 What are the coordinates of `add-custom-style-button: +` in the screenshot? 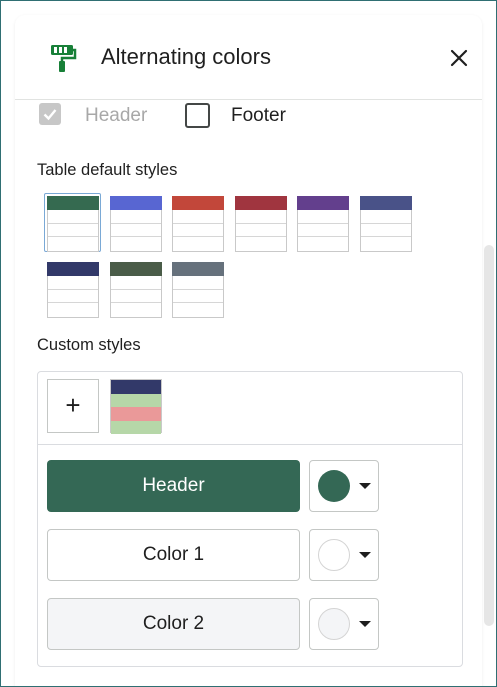 It's located at (73, 406).